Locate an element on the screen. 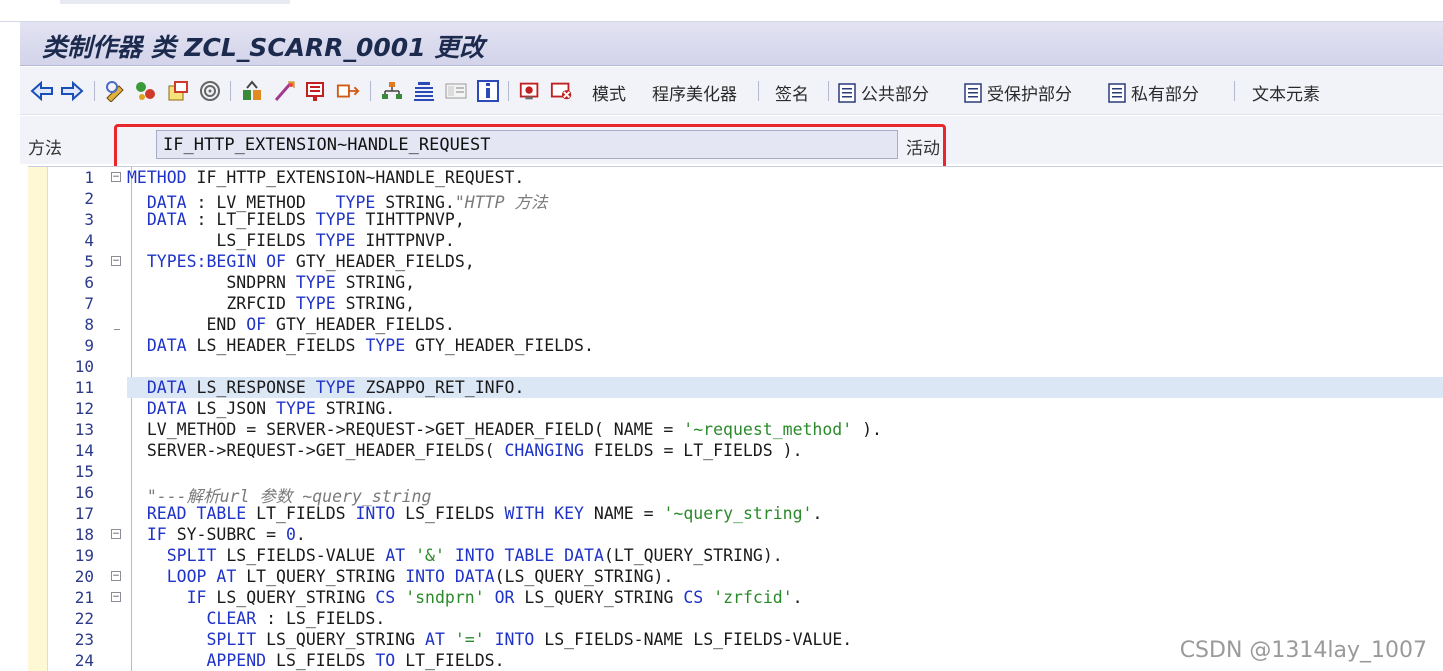  layout-icon is located at coordinates (456, 91).